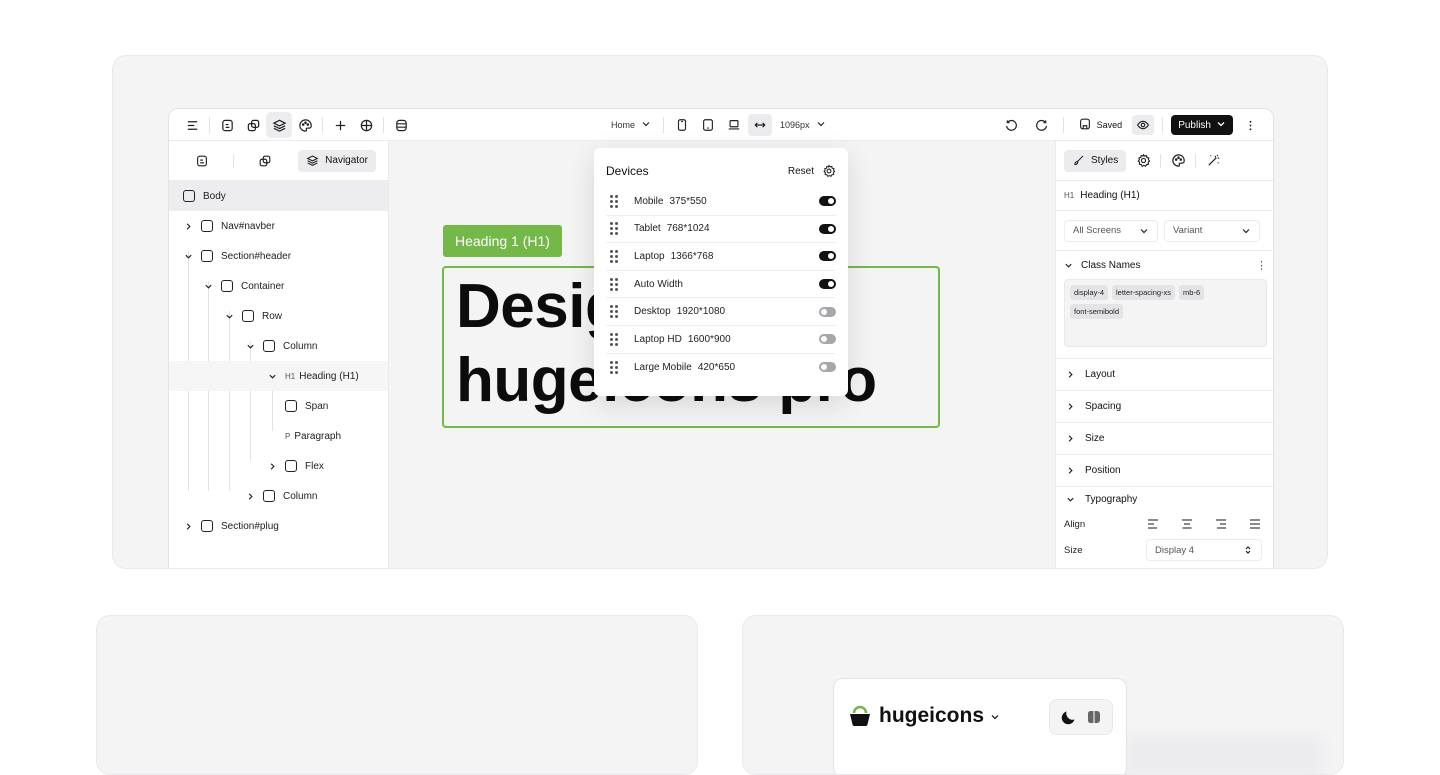  What do you see at coordinates (1100, 125) in the screenshot?
I see `save-status: Saved` at bounding box center [1100, 125].